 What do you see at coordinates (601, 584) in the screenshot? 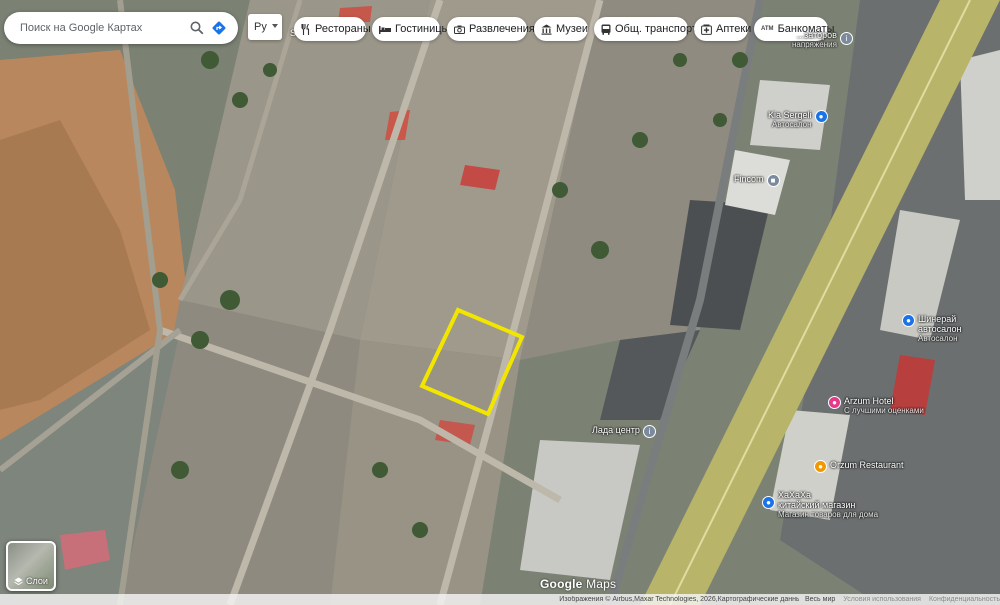
I see `logo-maps: Maps` at bounding box center [601, 584].